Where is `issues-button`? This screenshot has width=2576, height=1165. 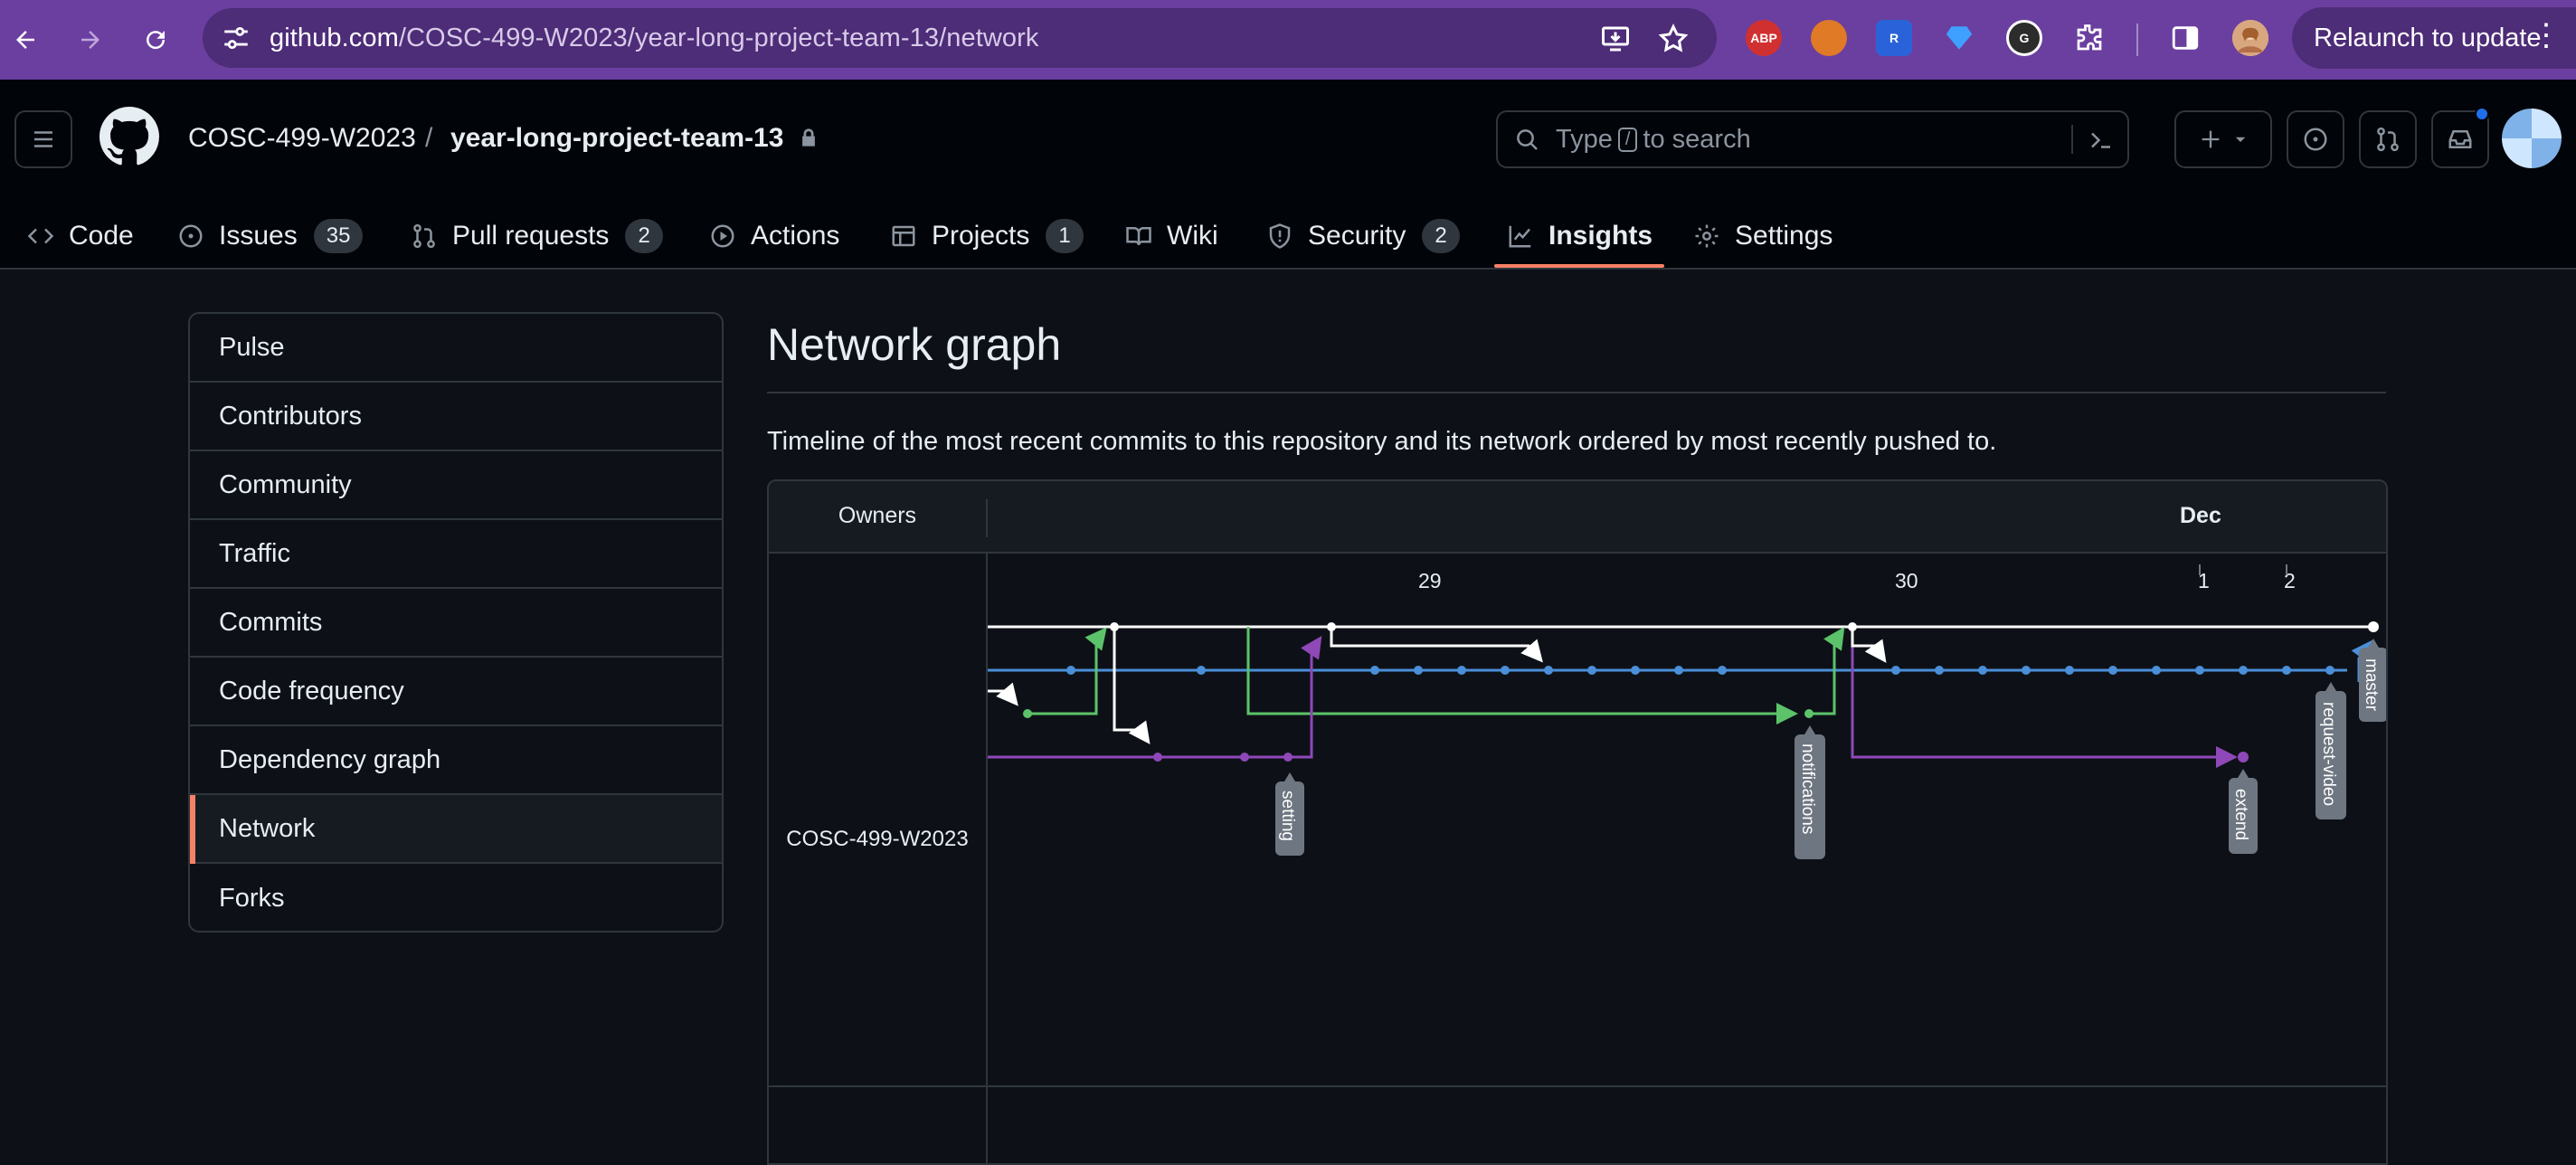
issues-button is located at coordinates (2315, 139).